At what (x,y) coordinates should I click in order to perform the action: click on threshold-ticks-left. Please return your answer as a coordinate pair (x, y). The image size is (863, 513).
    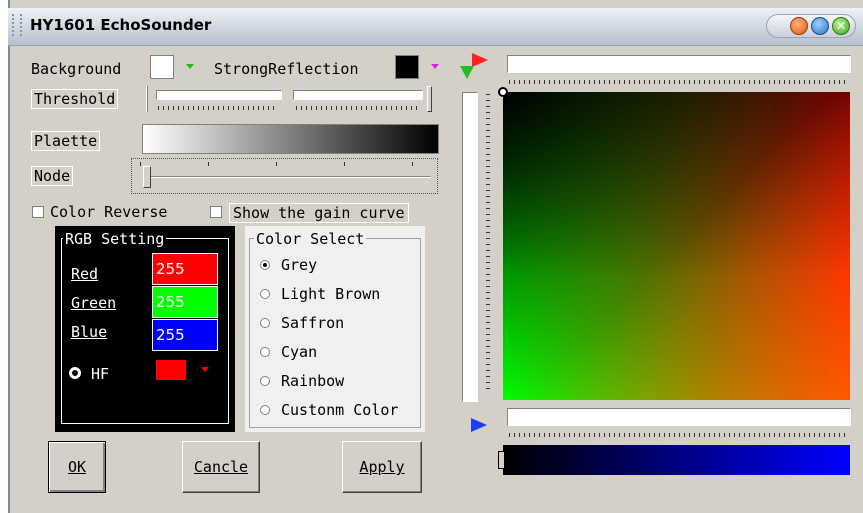
    Looking at the image, I should click on (218, 108).